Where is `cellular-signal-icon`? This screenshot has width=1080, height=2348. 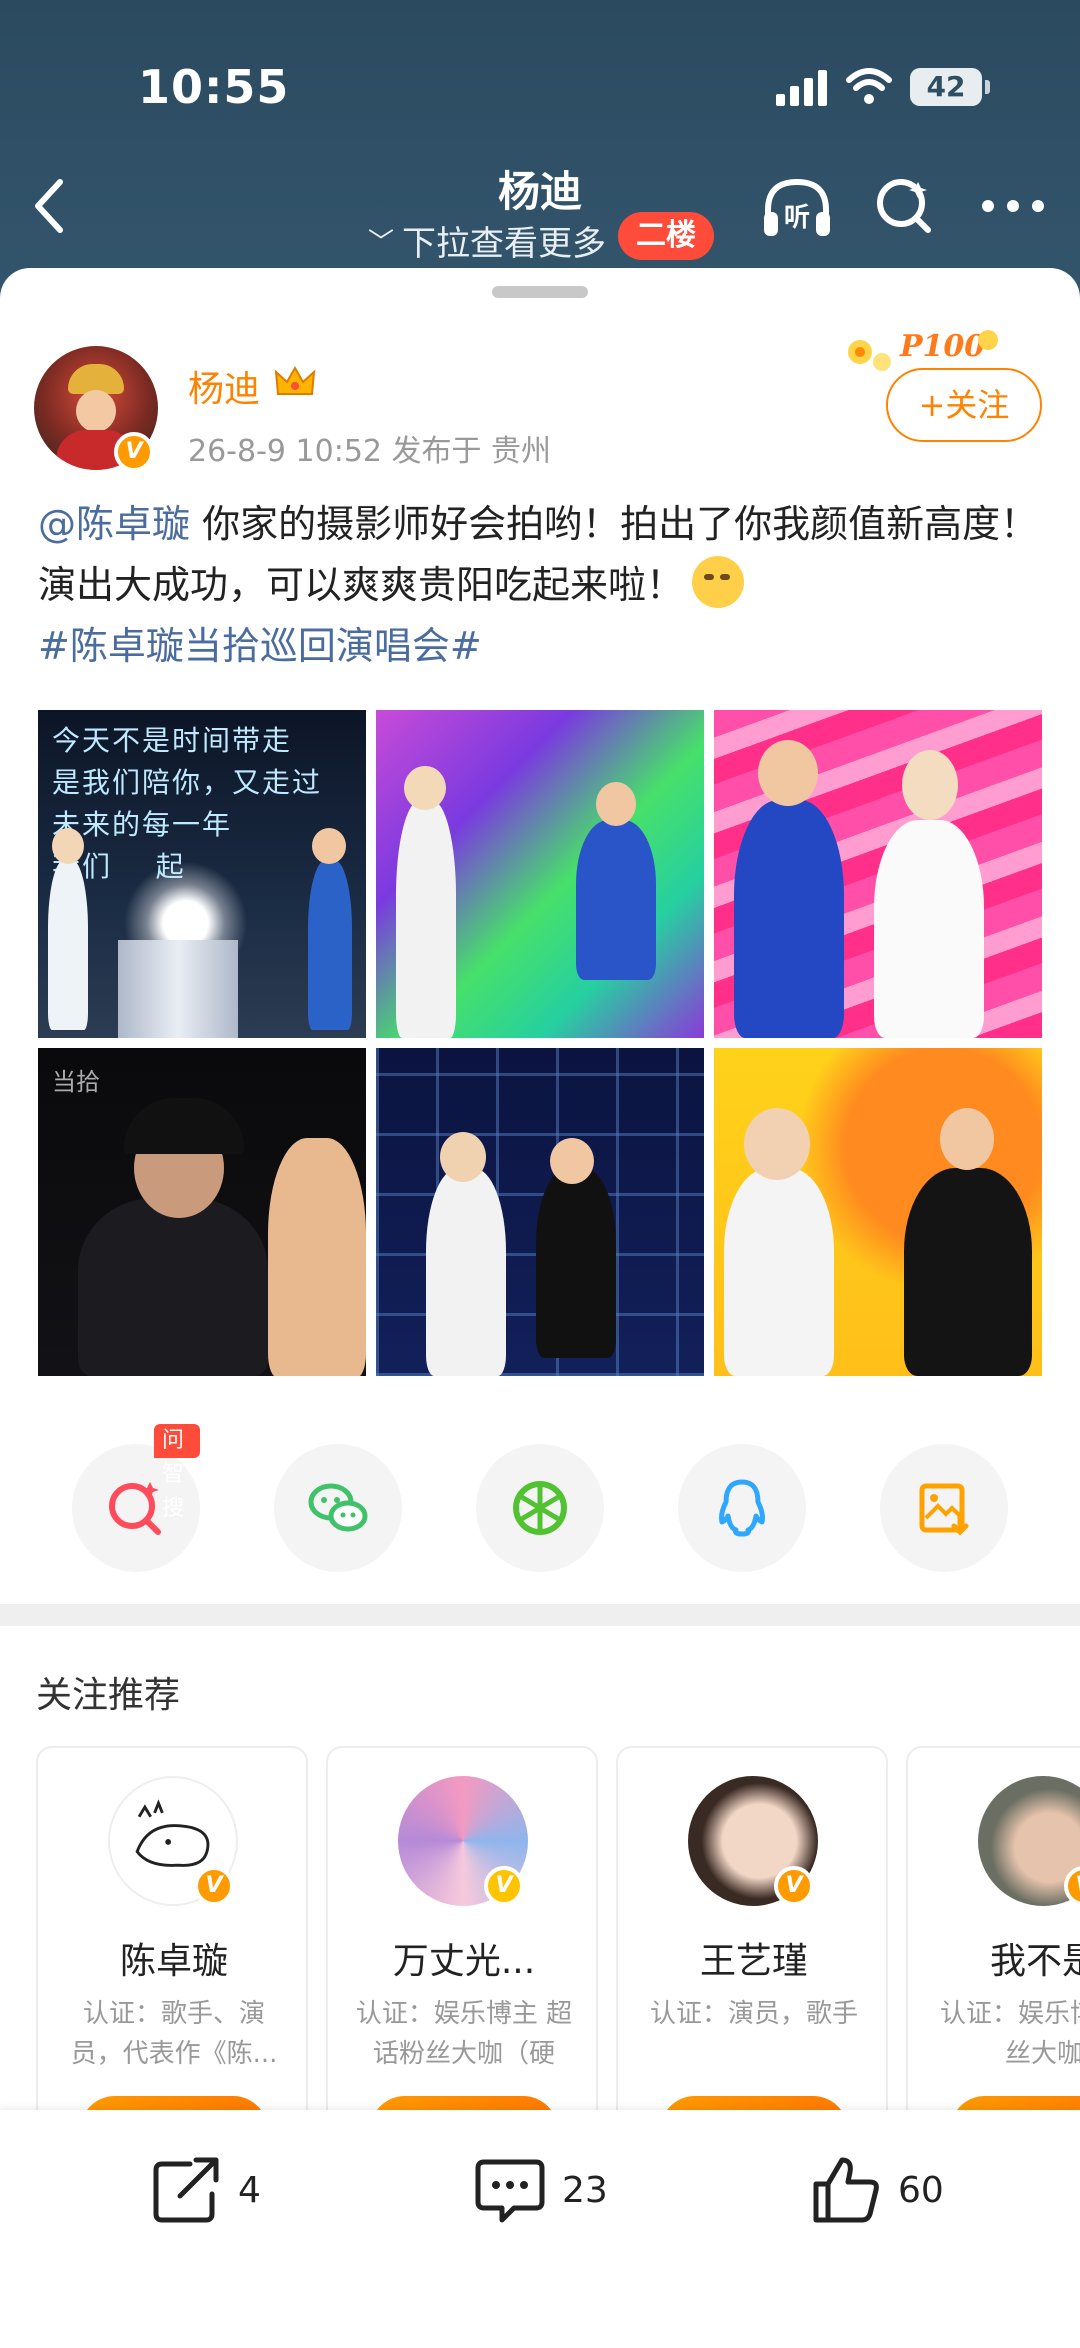 cellular-signal-icon is located at coordinates (802, 88).